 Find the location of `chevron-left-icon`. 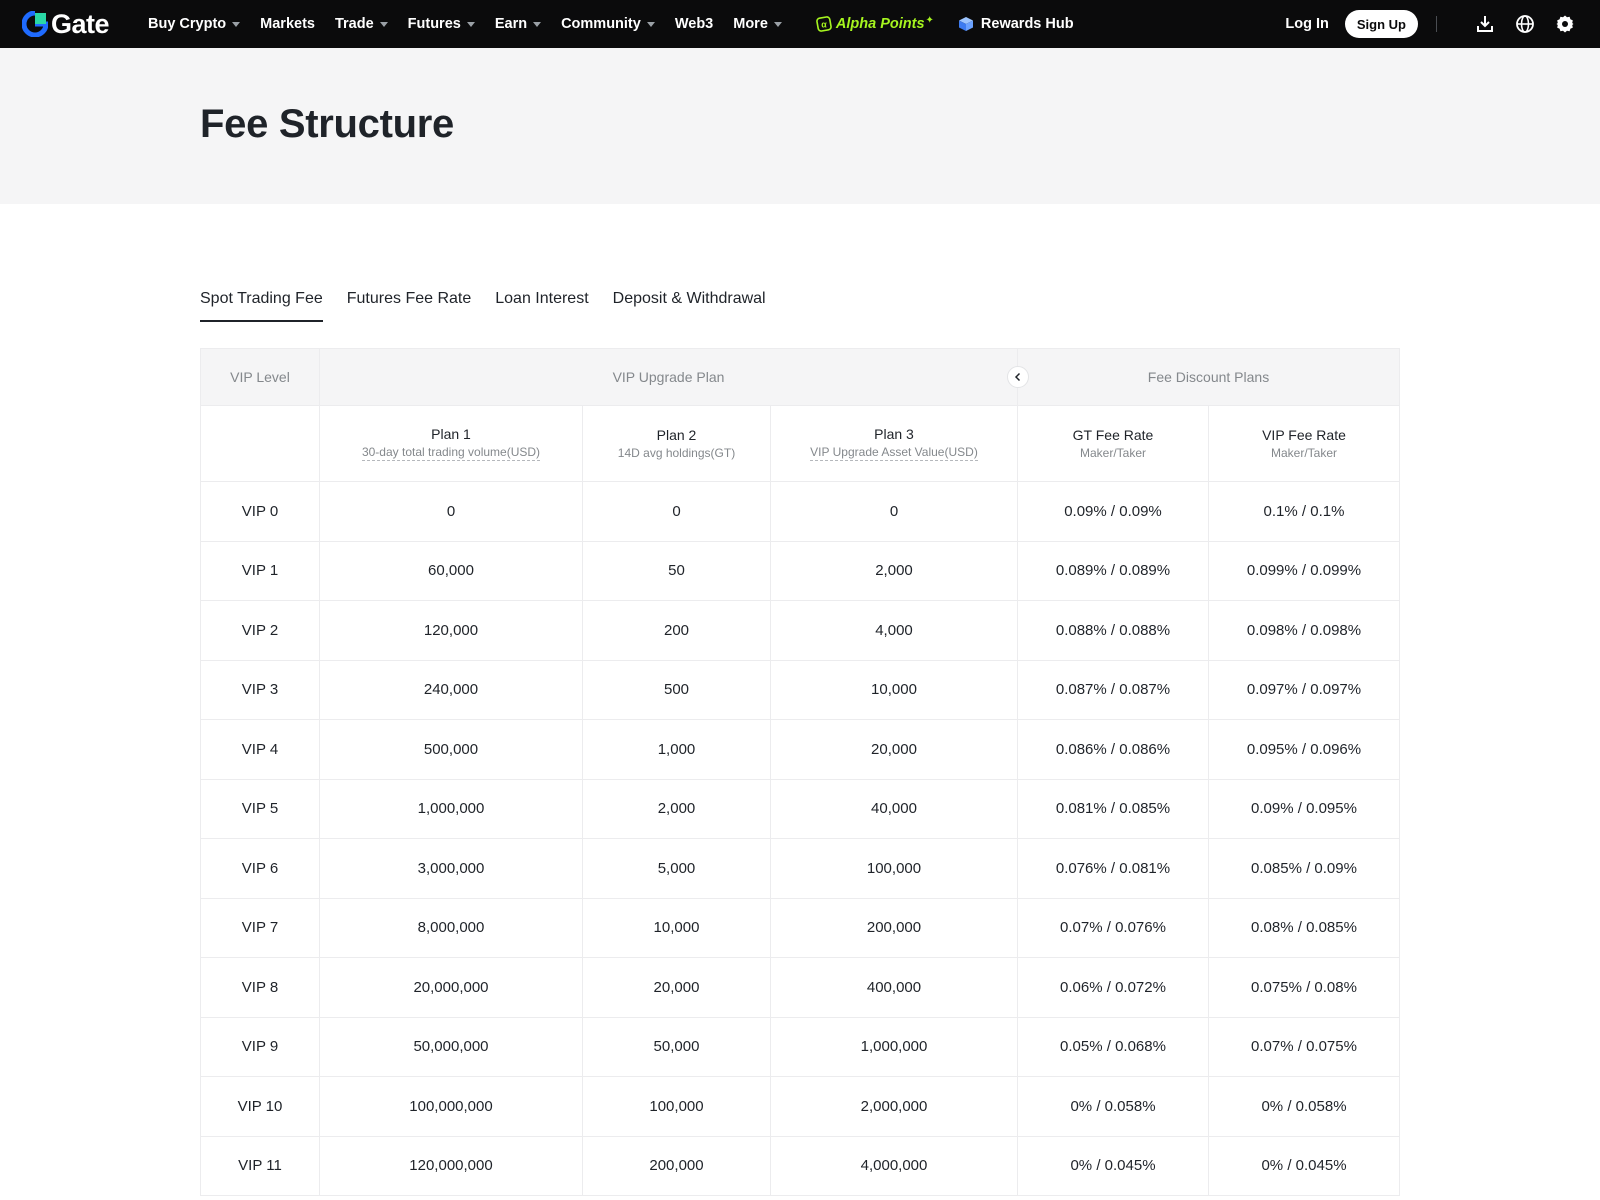

chevron-left-icon is located at coordinates (1017, 377).